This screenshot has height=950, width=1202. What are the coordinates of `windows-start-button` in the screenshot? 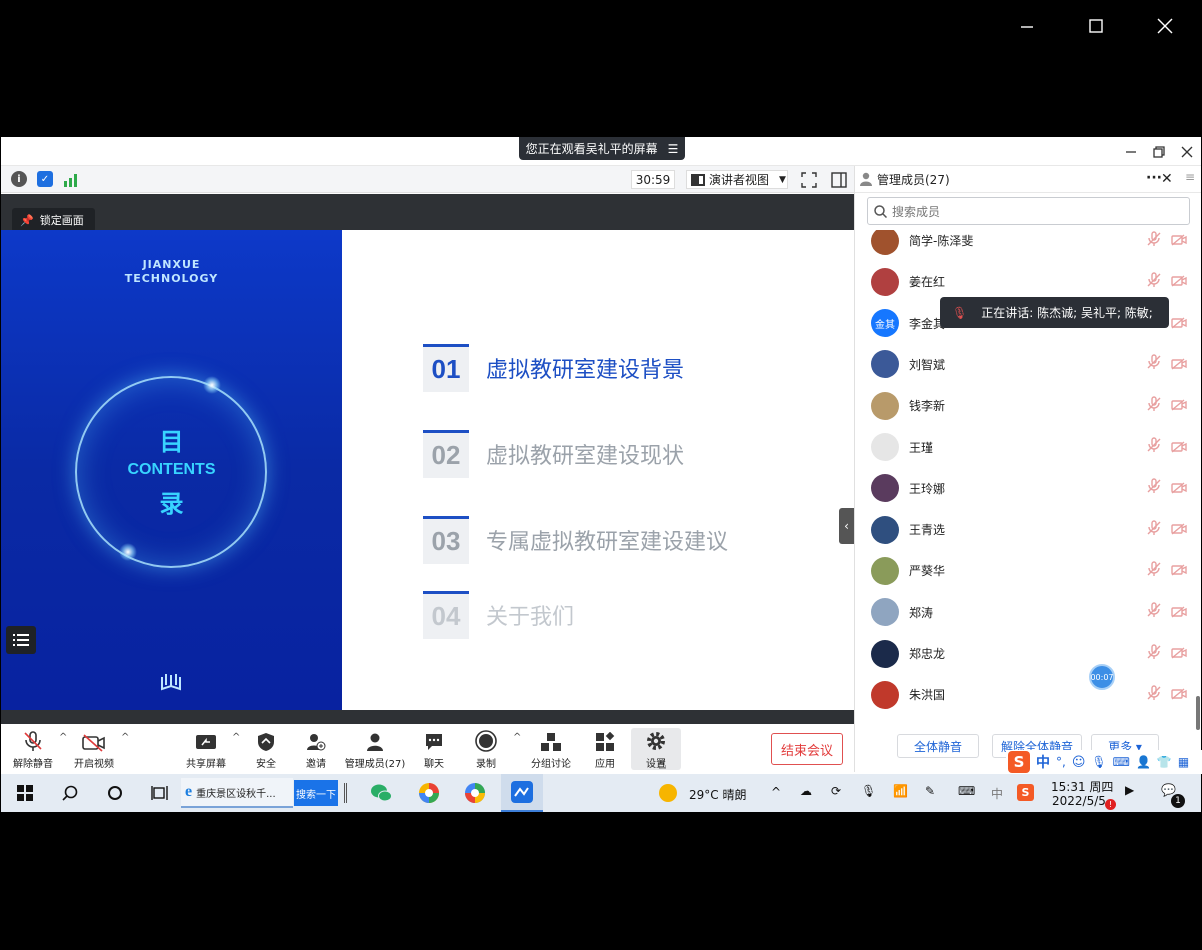 It's located at (25, 793).